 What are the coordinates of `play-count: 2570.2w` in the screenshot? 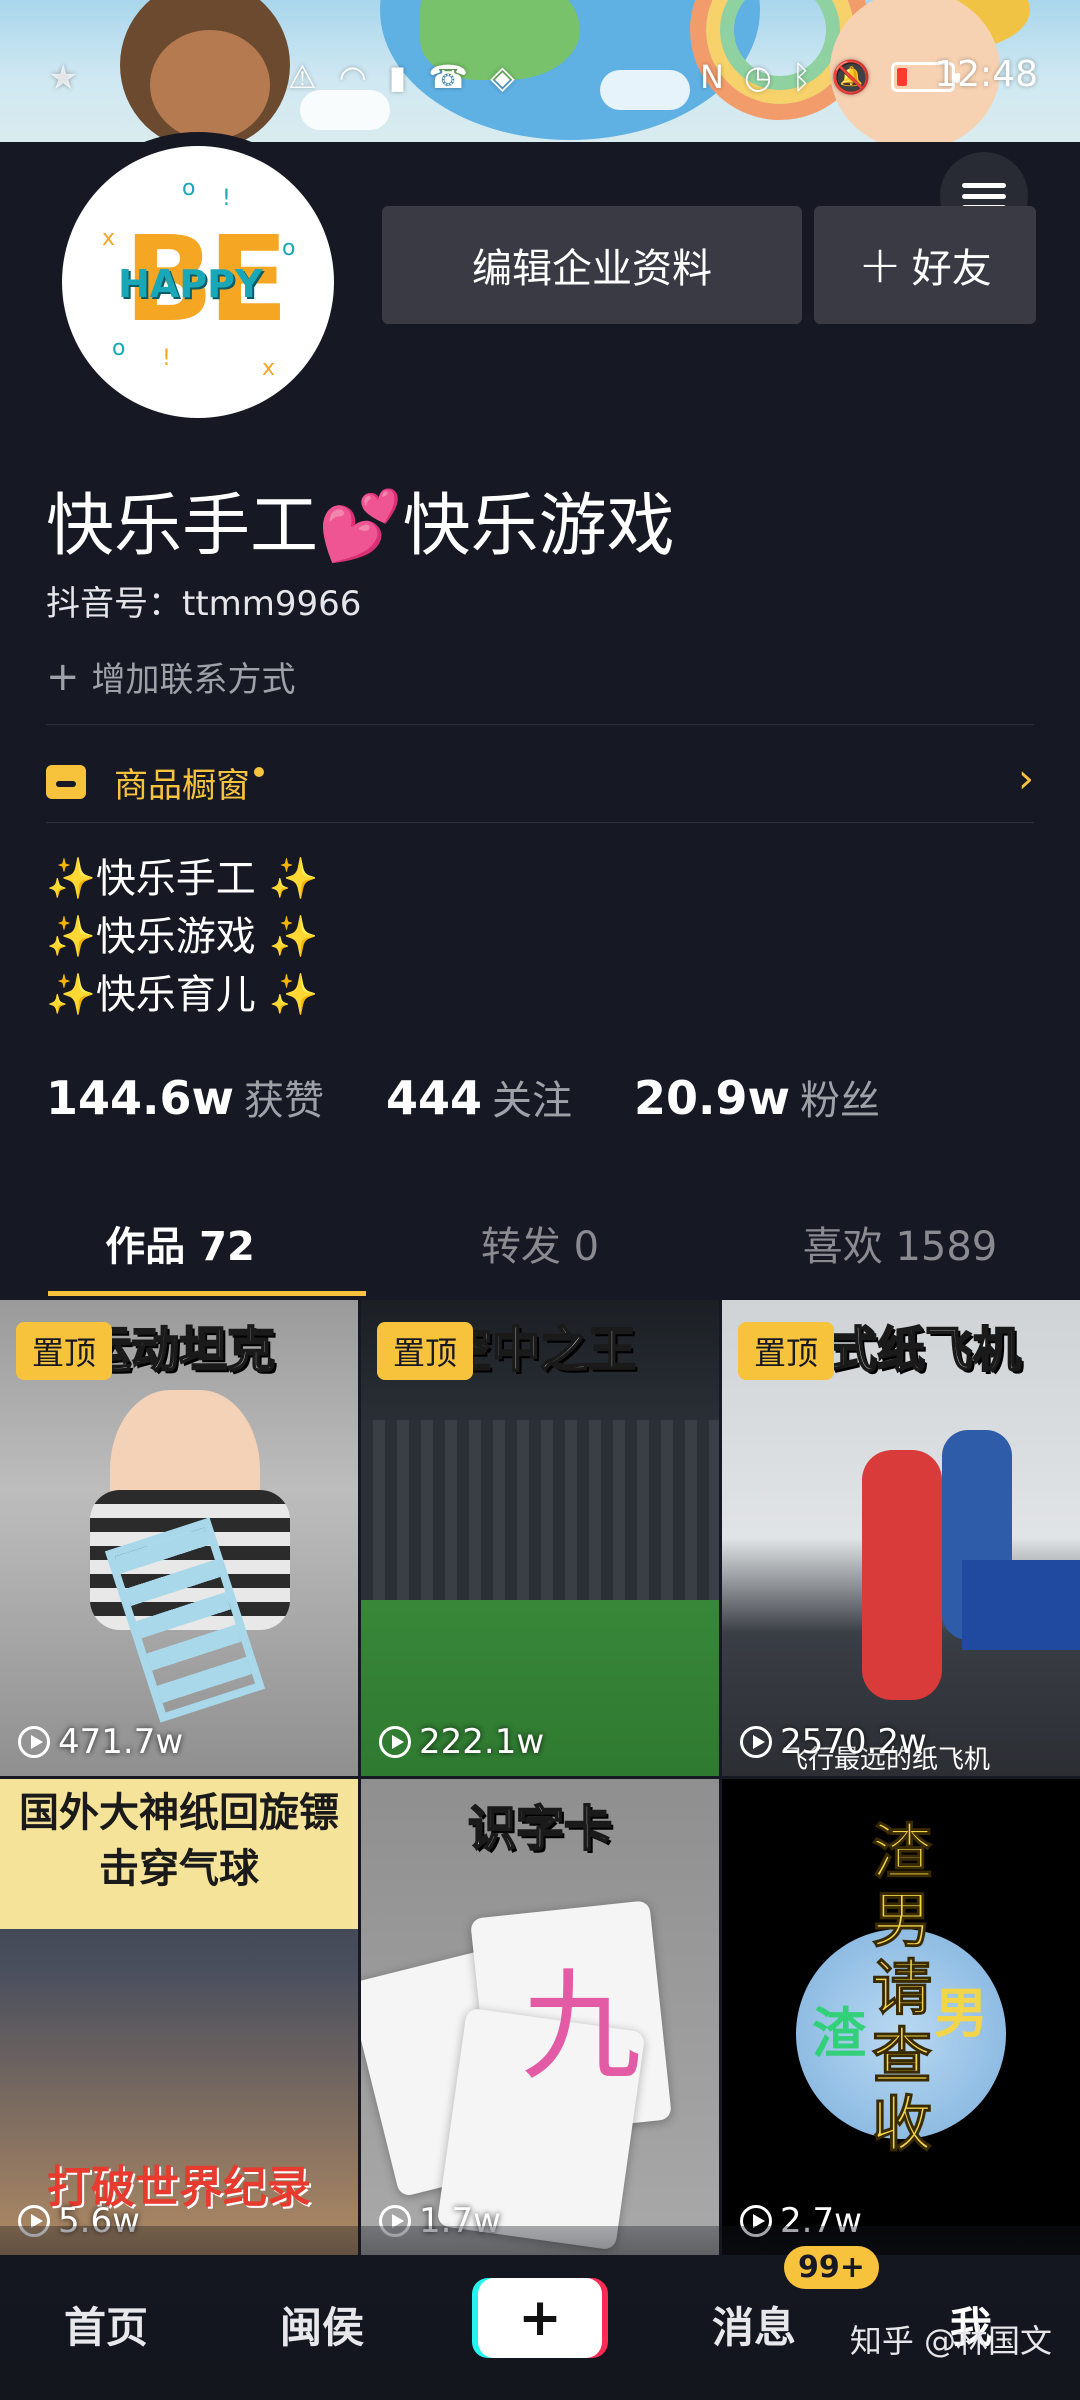 It's located at (833, 1742).